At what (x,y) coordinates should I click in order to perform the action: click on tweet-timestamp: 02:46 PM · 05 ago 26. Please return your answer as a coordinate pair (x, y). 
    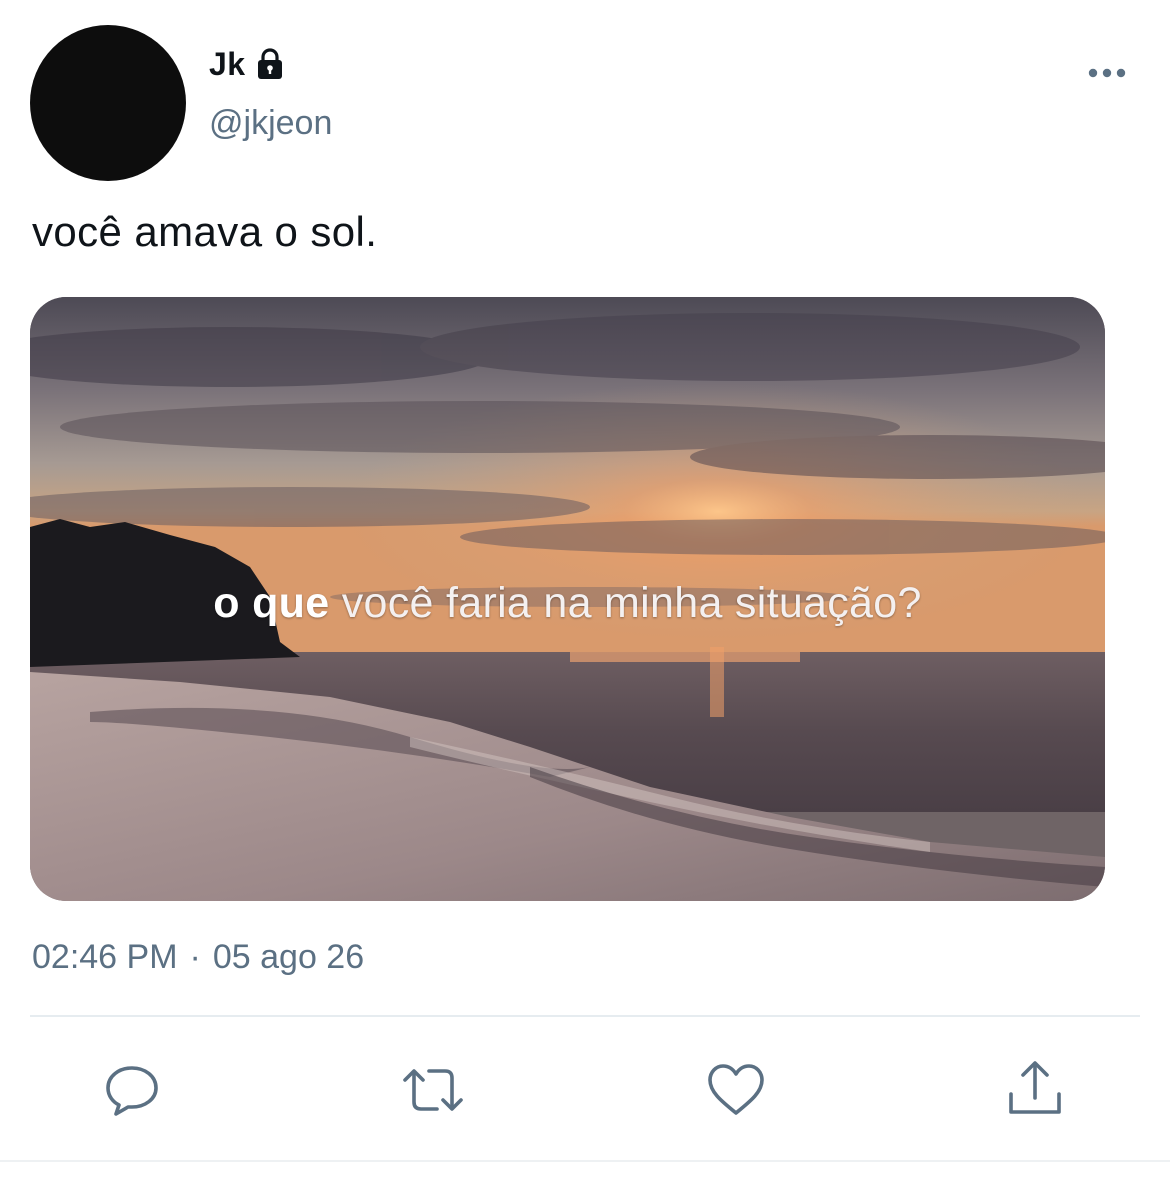
    Looking at the image, I should click on (198, 957).